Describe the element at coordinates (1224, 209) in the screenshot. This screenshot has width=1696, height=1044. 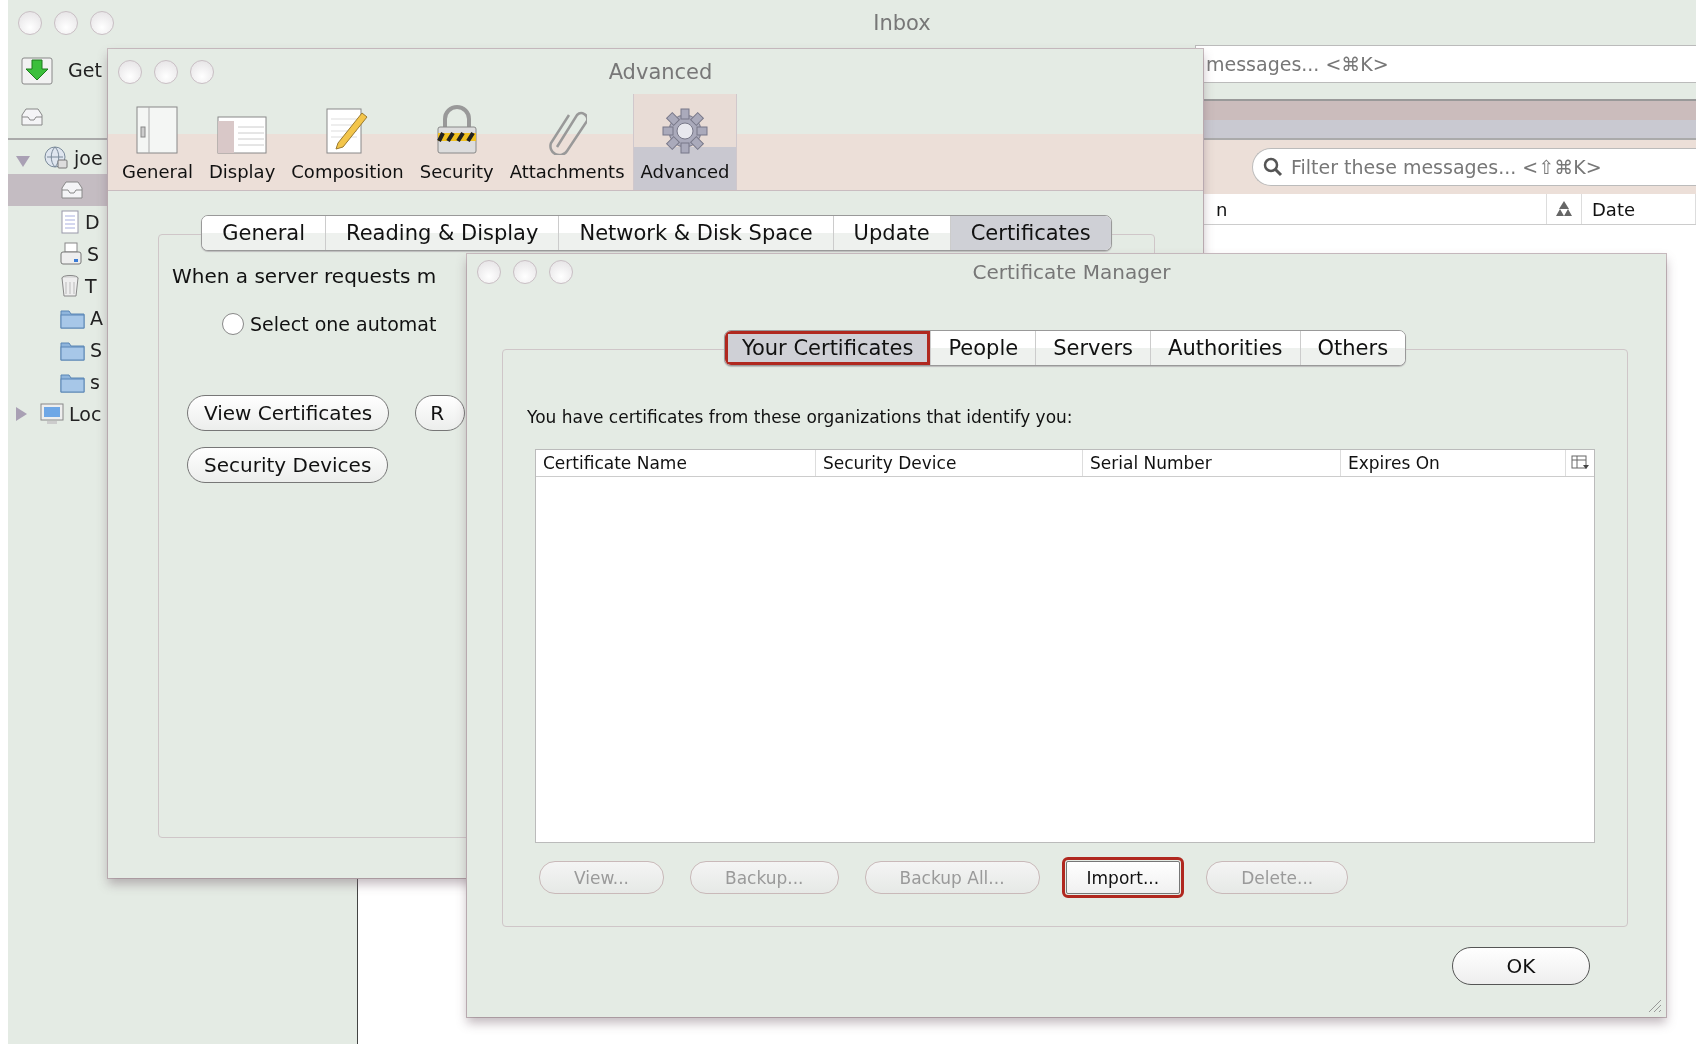
I see `column-header: n` at that location.